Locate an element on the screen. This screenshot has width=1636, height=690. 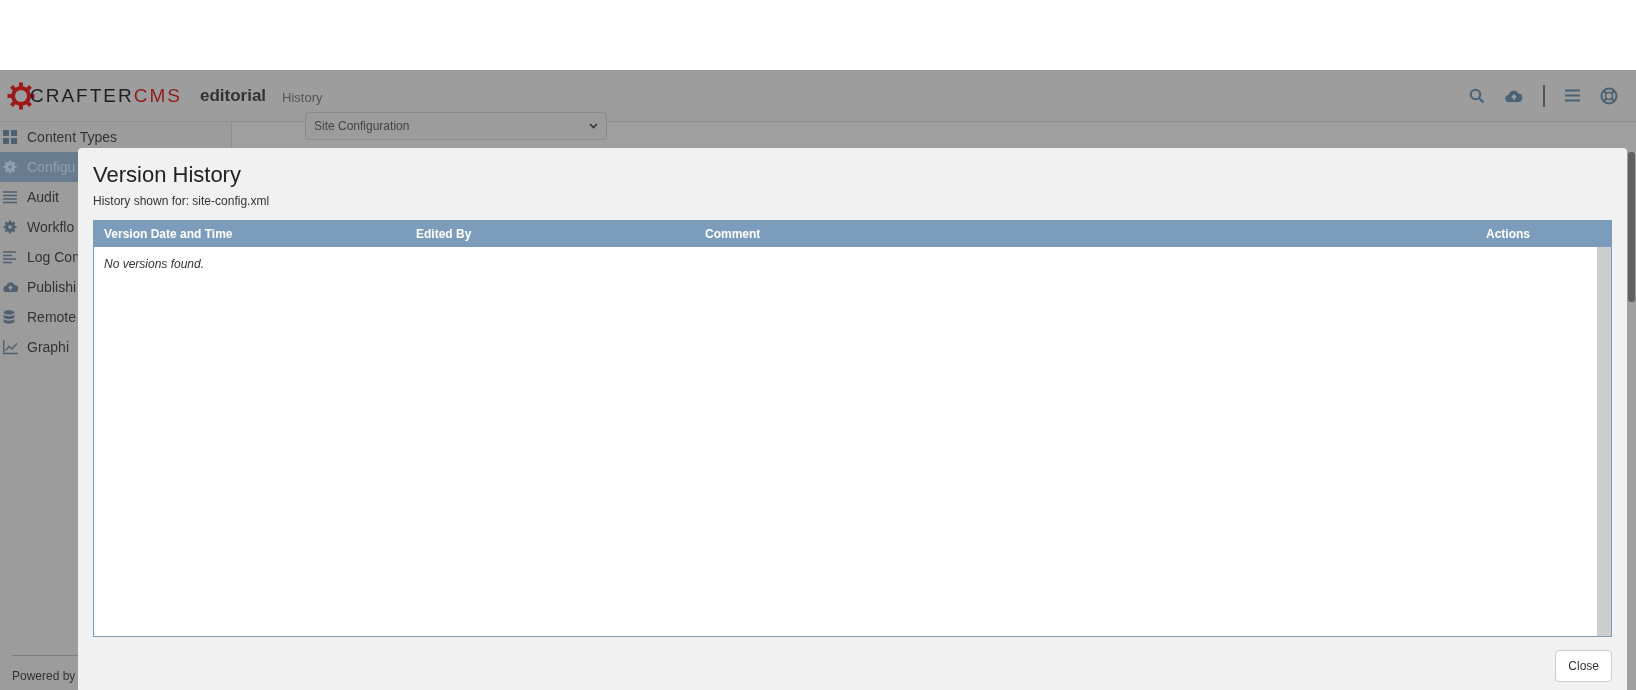
footer-text: Powered by is located at coordinates (44, 676).